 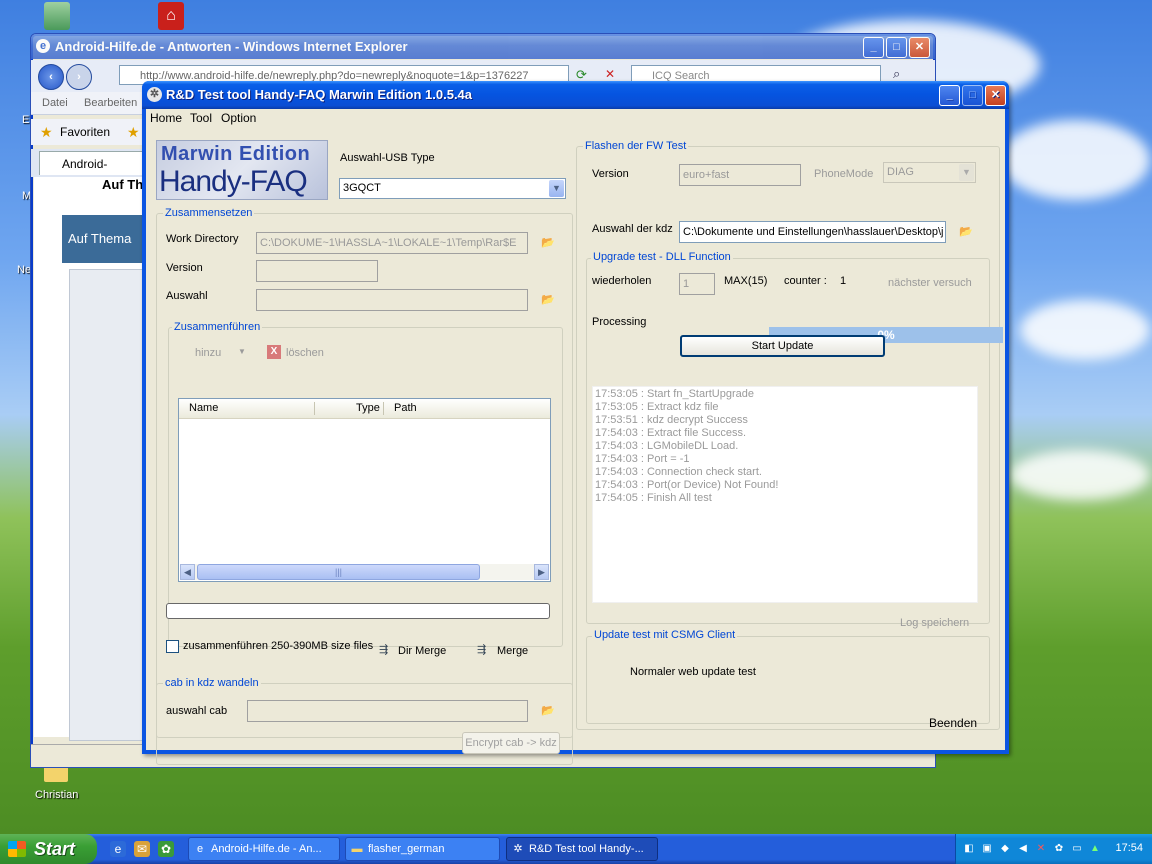 What do you see at coordinates (48, 849) in the screenshot?
I see `start-button: Start` at bounding box center [48, 849].